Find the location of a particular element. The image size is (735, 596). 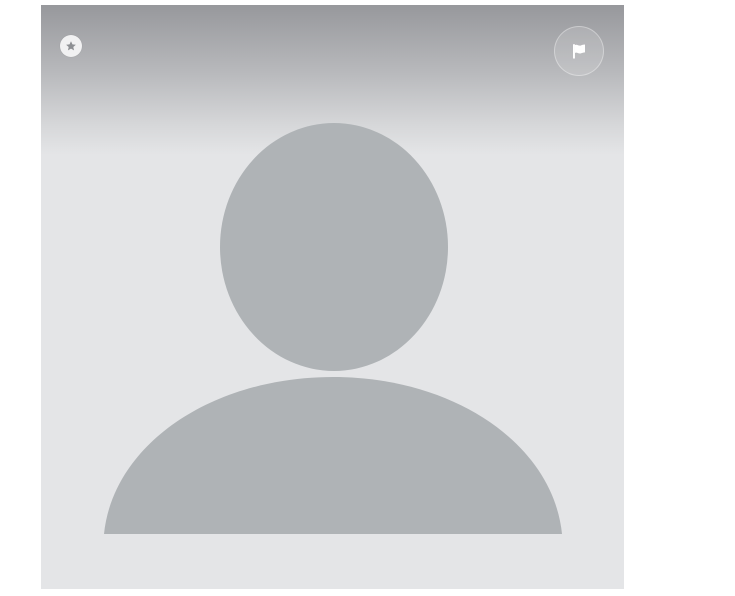

favorite-button is located at coordinates (71, 46).